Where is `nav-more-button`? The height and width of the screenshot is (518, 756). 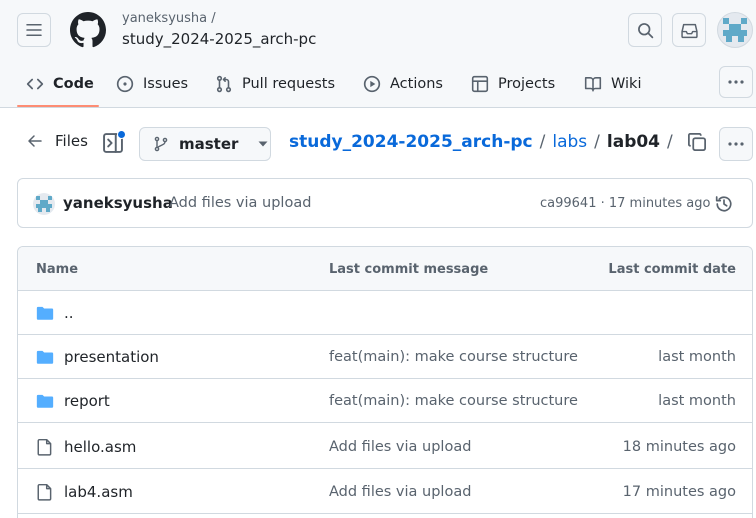 nav-more-button is located at coordinates (736, 82).